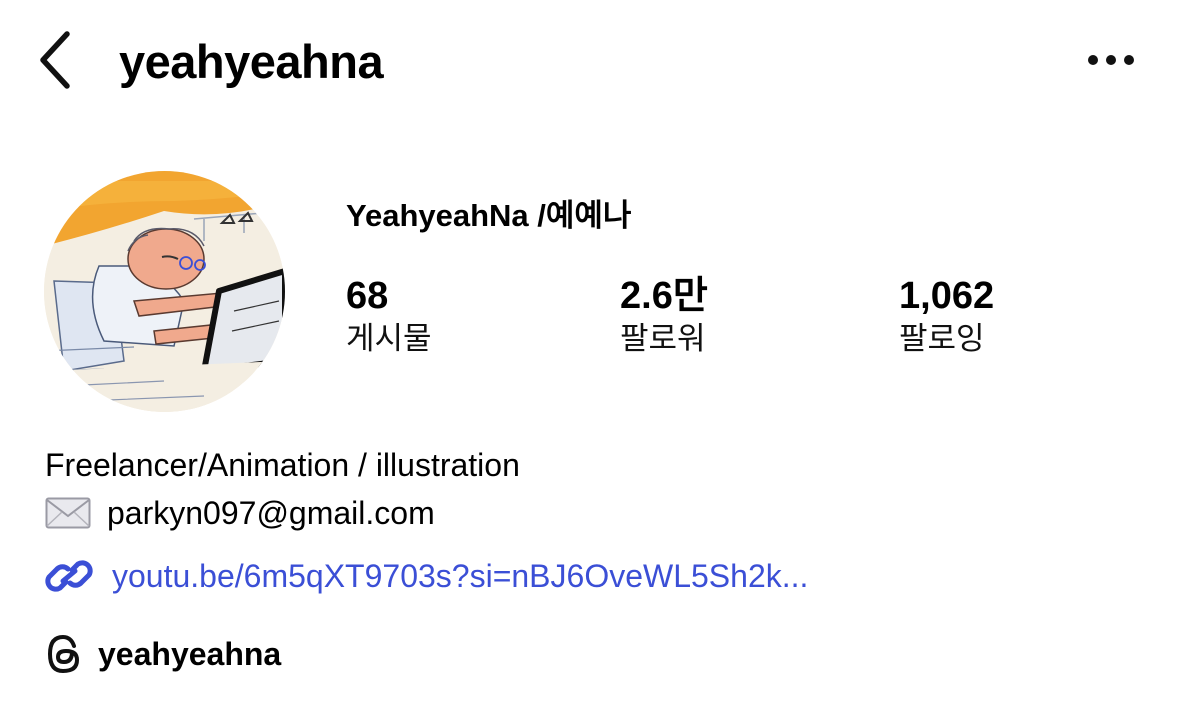 The image size is (1200, 714). I want to click on page-title: yeahyeahna, so click(251, 61).